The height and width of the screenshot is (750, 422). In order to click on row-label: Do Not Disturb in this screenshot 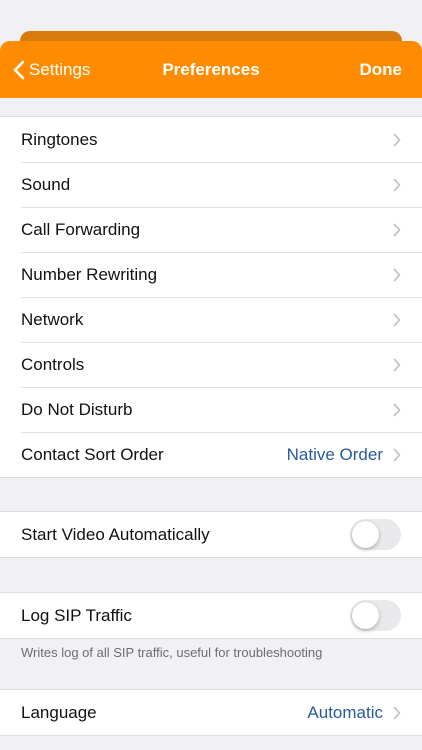, I will do `click(77, 409)`.